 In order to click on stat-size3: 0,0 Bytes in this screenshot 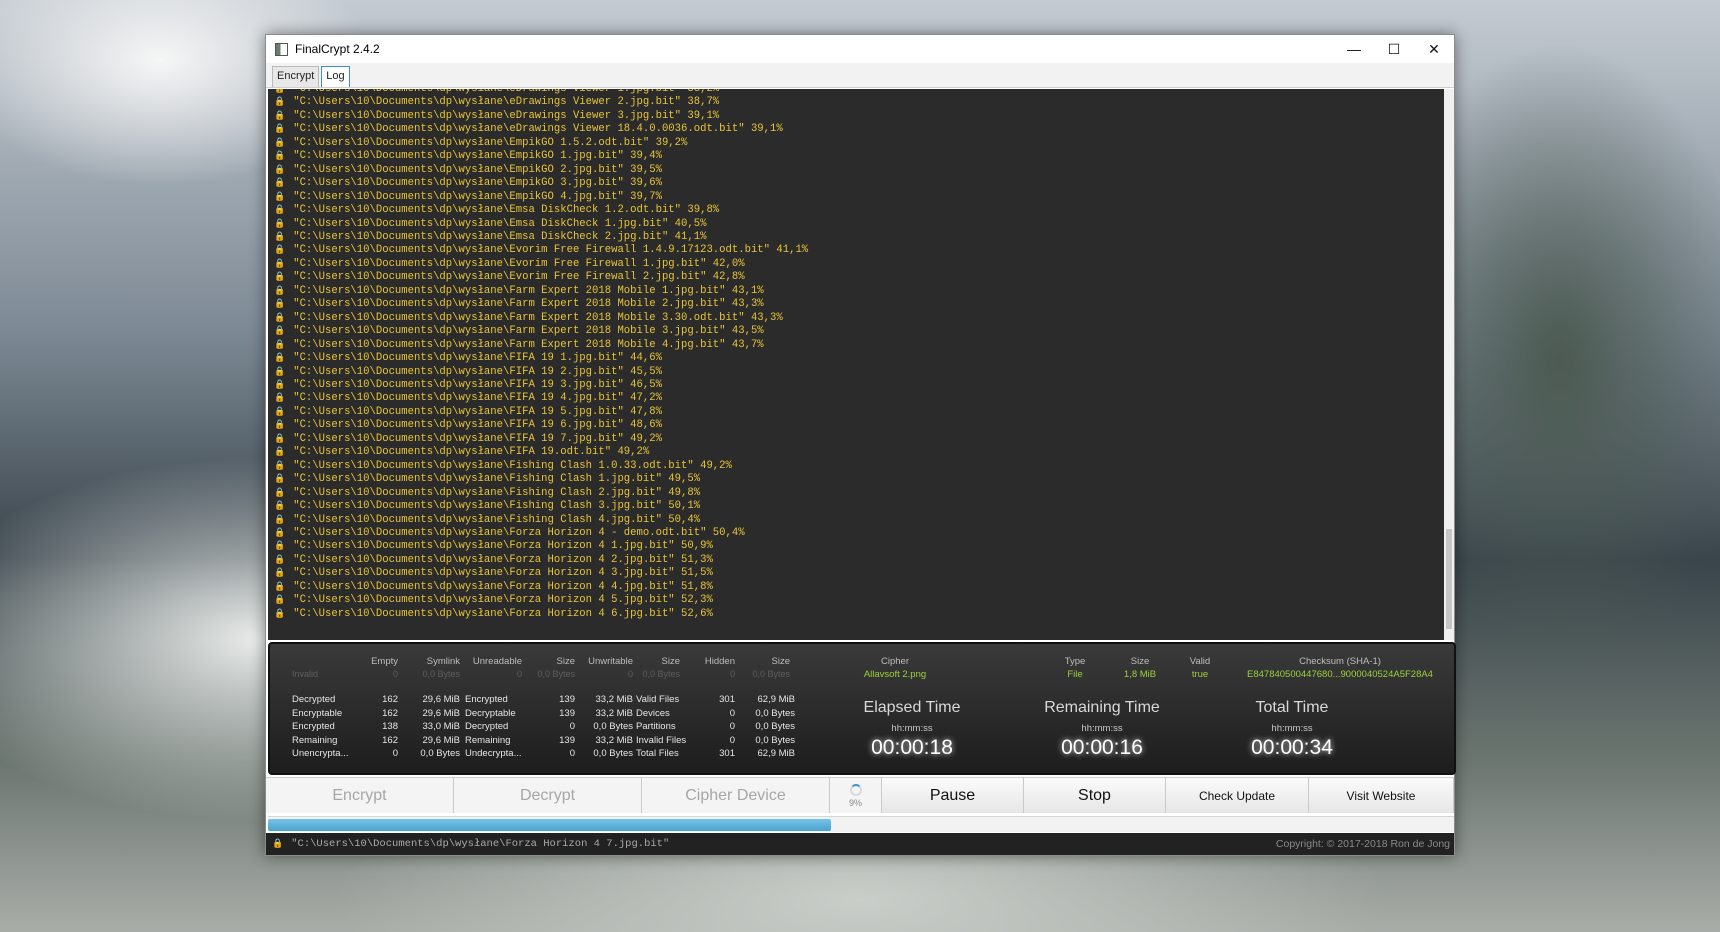, I will do `click(775, 740)`.